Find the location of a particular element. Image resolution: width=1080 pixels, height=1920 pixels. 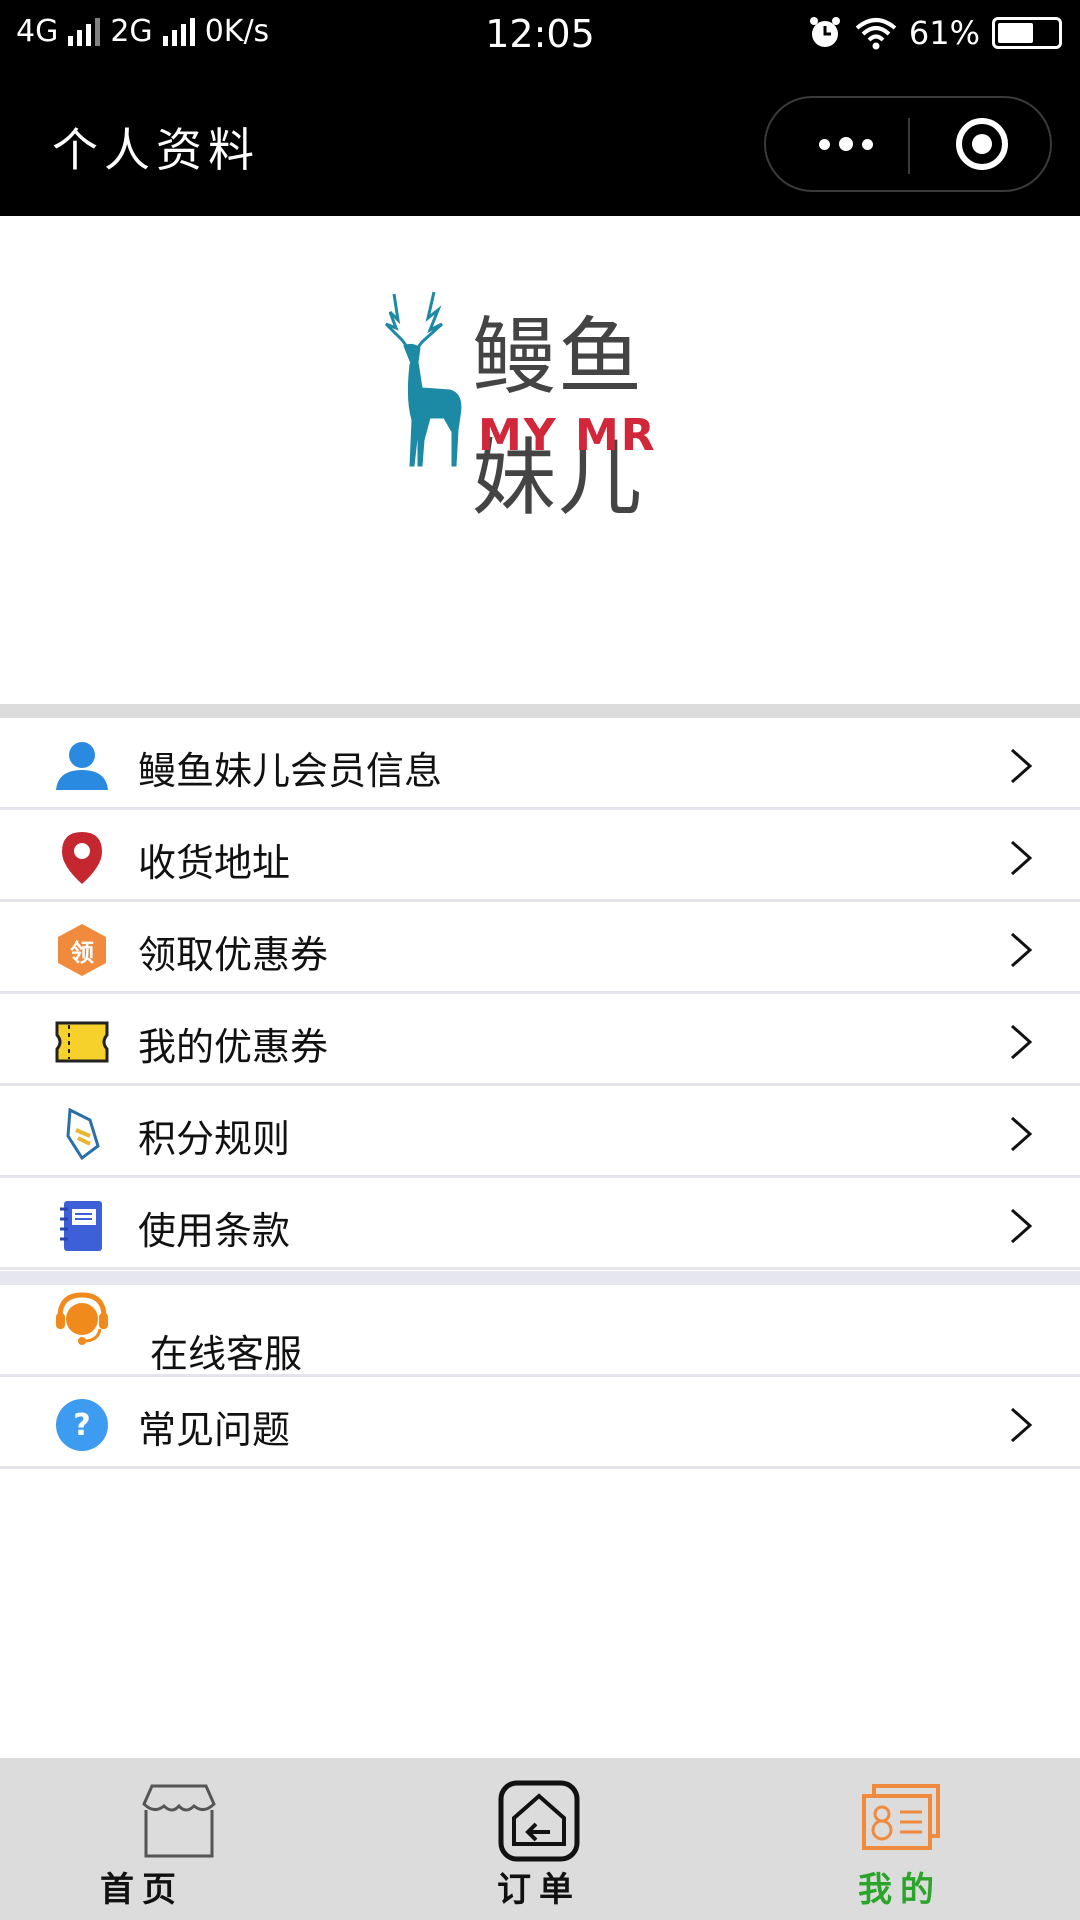

coupon-claim-icon: 领 is located at coordinates (82, 950).